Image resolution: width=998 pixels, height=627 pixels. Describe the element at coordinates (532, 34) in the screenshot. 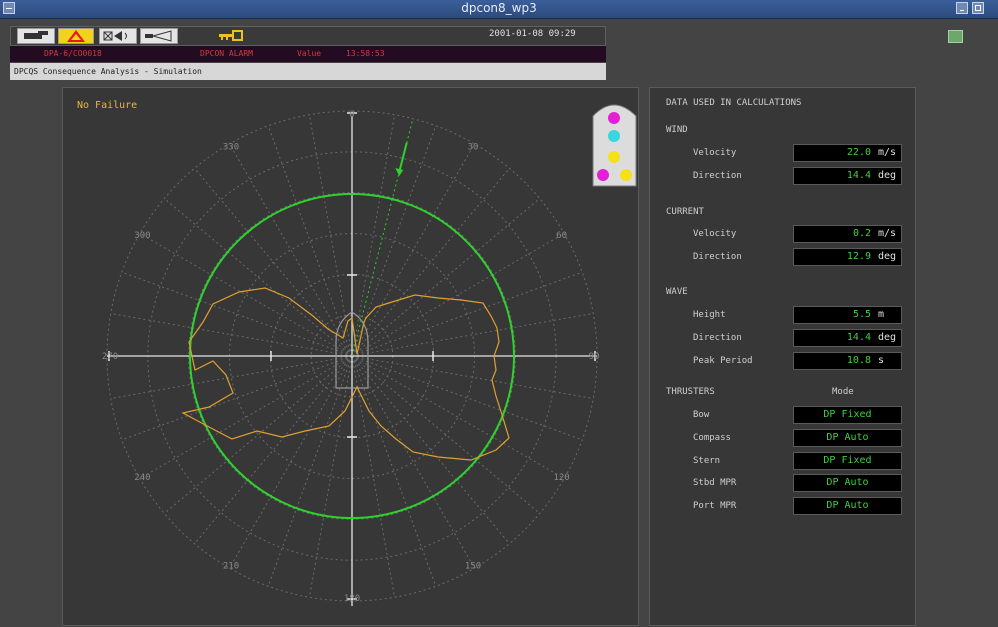

I see `datetime: 2001-01-08 09:29` at that location.